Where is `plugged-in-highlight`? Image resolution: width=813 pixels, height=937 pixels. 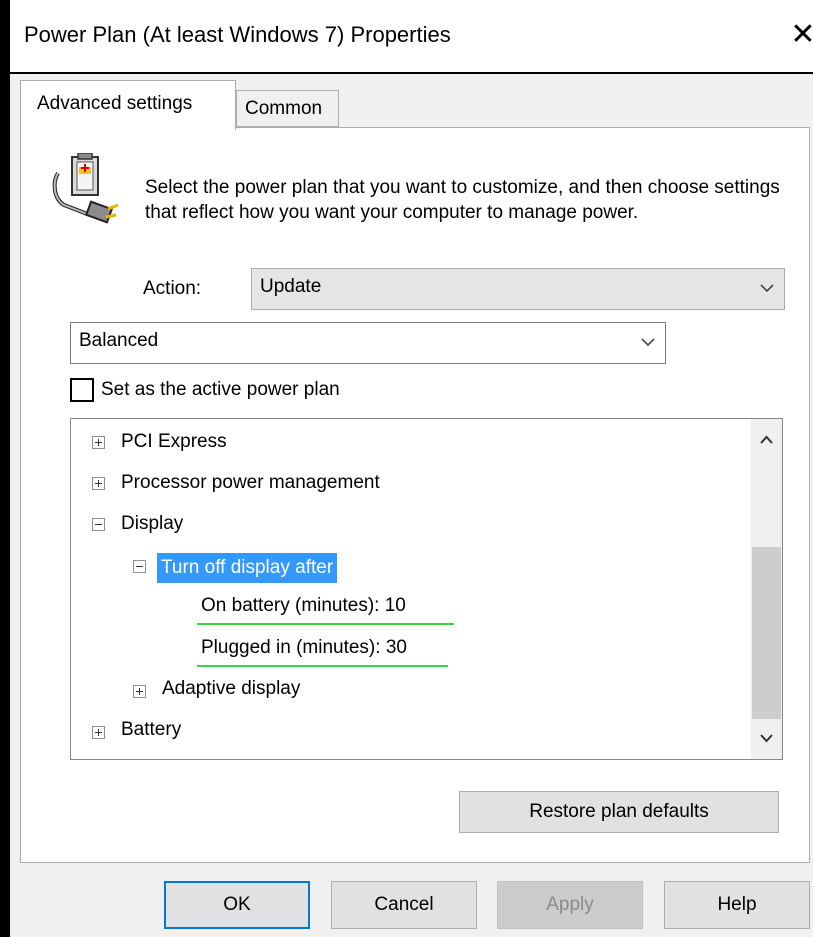 plugged-in-highlight is located at coordinates (322, 666).